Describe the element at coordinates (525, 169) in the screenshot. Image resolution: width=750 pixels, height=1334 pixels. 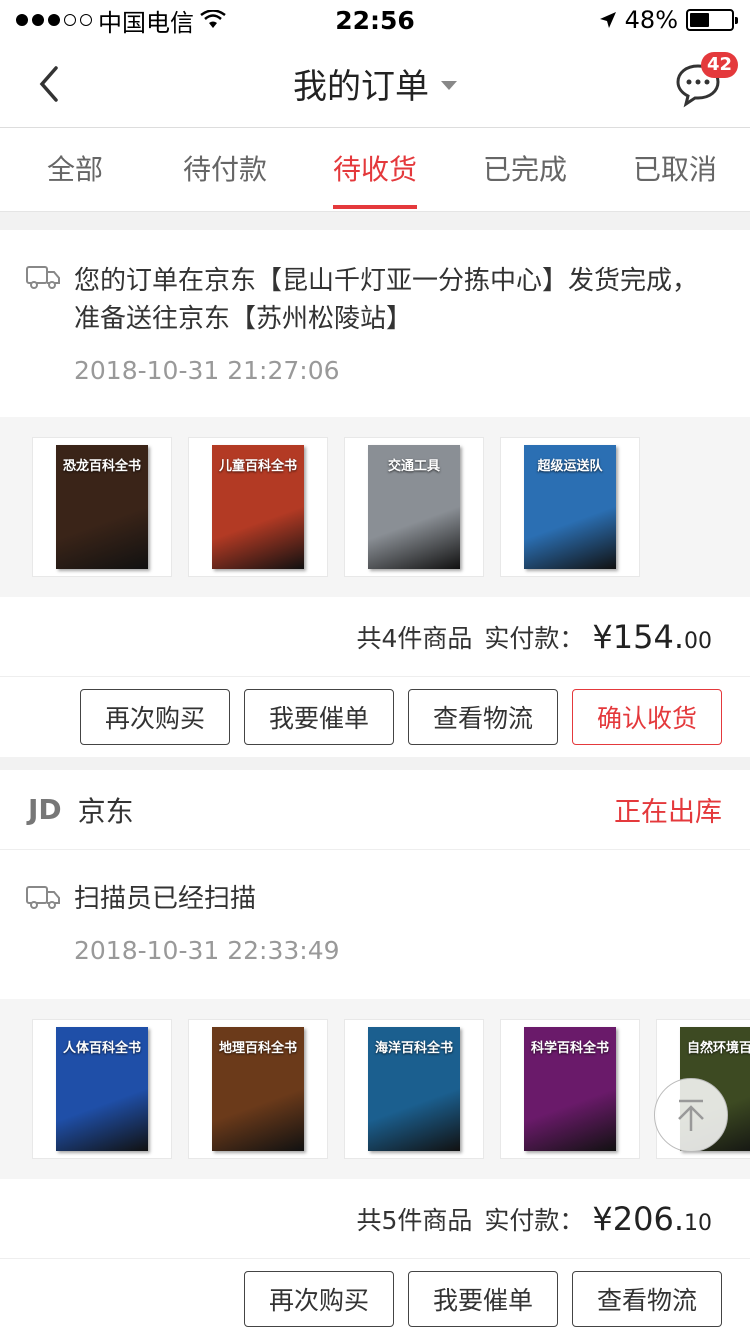
I see `tab-completed: 已完成` at that location.